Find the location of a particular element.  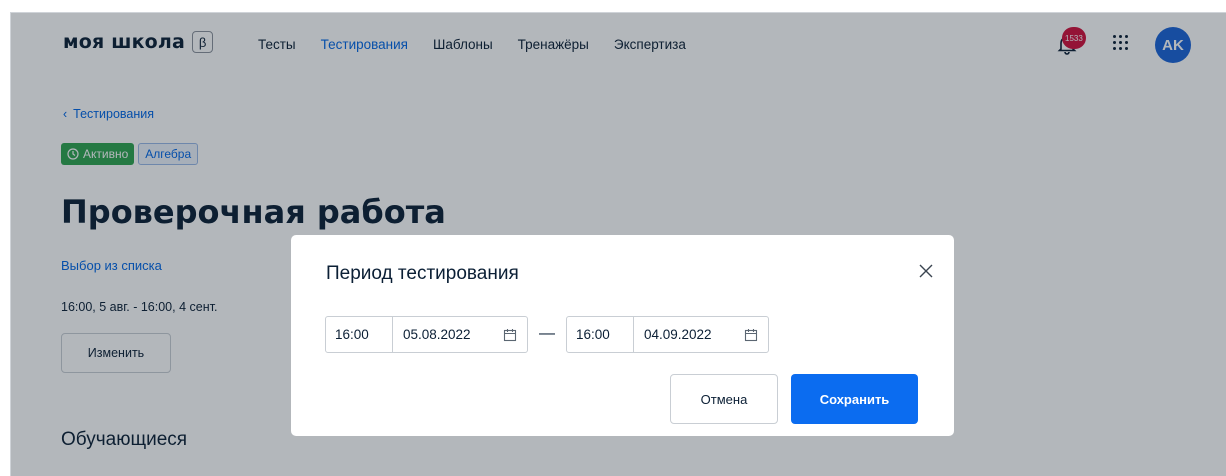

start-date-value: 05.08.2022 is located at coordinates (437, 334).